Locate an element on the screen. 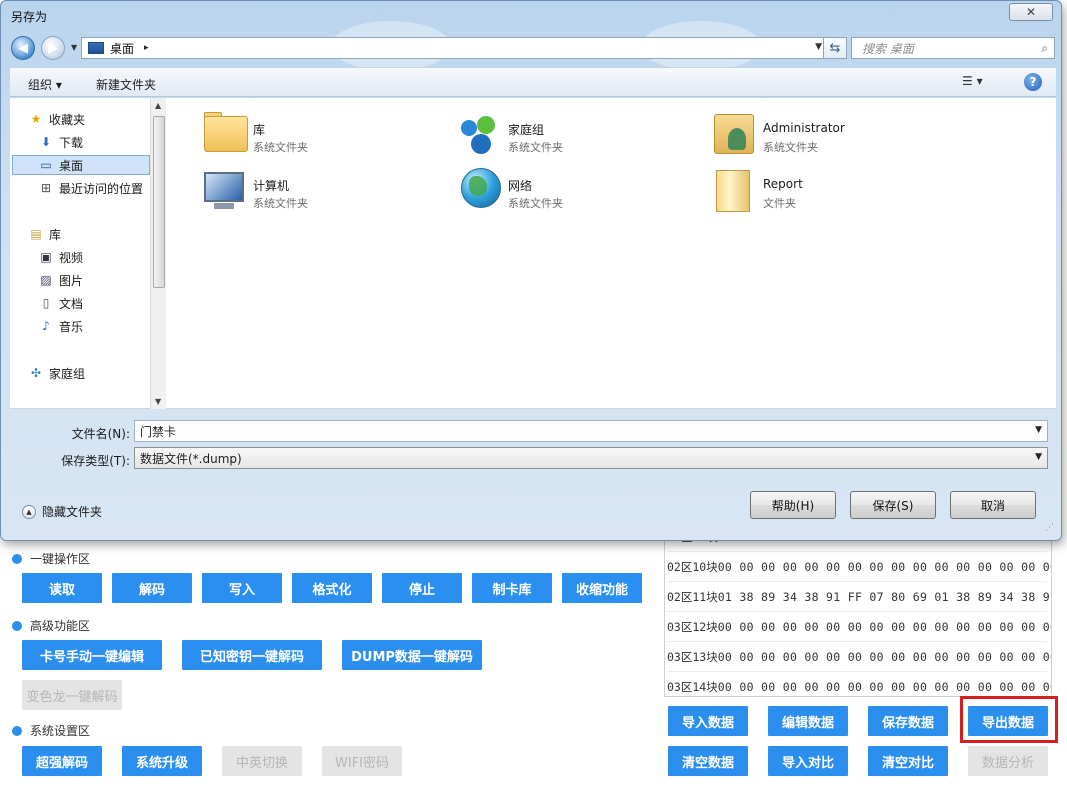 This screenshot has height=788, width=1067. file-item-administrator: Administrator 系统文件夹 is located at coordinates (818, 130).